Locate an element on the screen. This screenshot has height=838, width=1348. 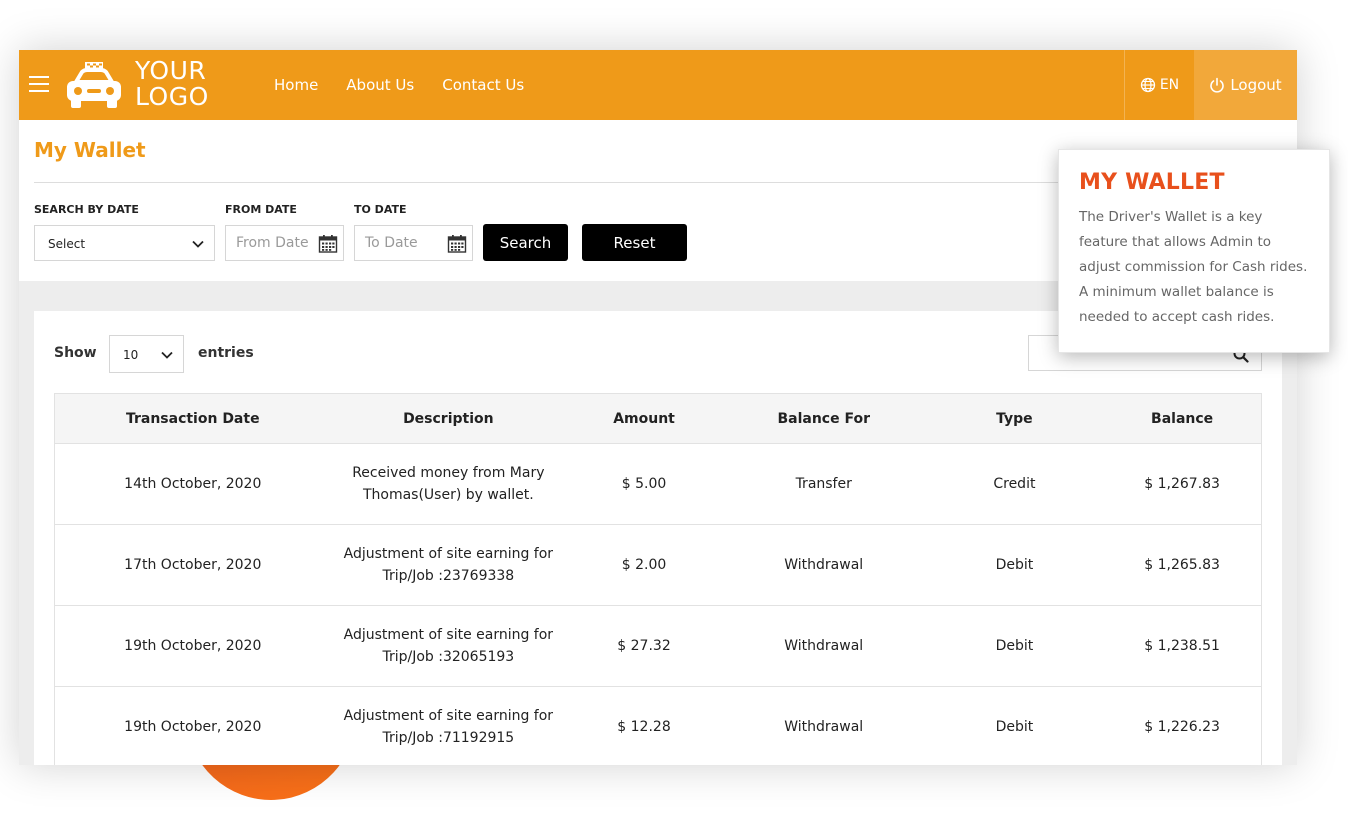
search-by-date-value: Select is located at coordinates (67, 244).